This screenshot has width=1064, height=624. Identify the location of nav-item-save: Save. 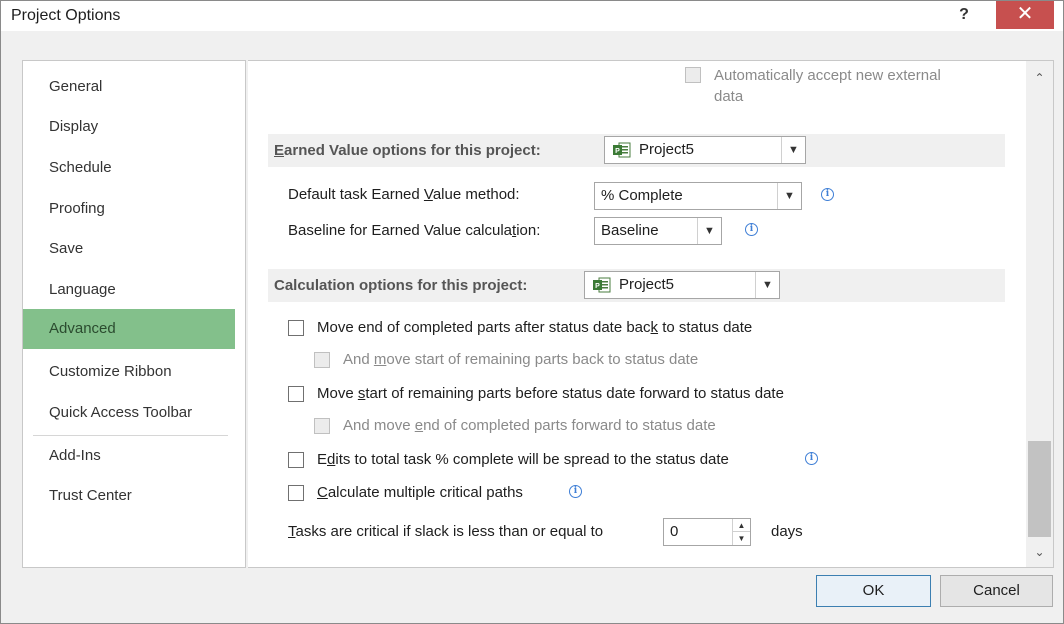
(129, 249).